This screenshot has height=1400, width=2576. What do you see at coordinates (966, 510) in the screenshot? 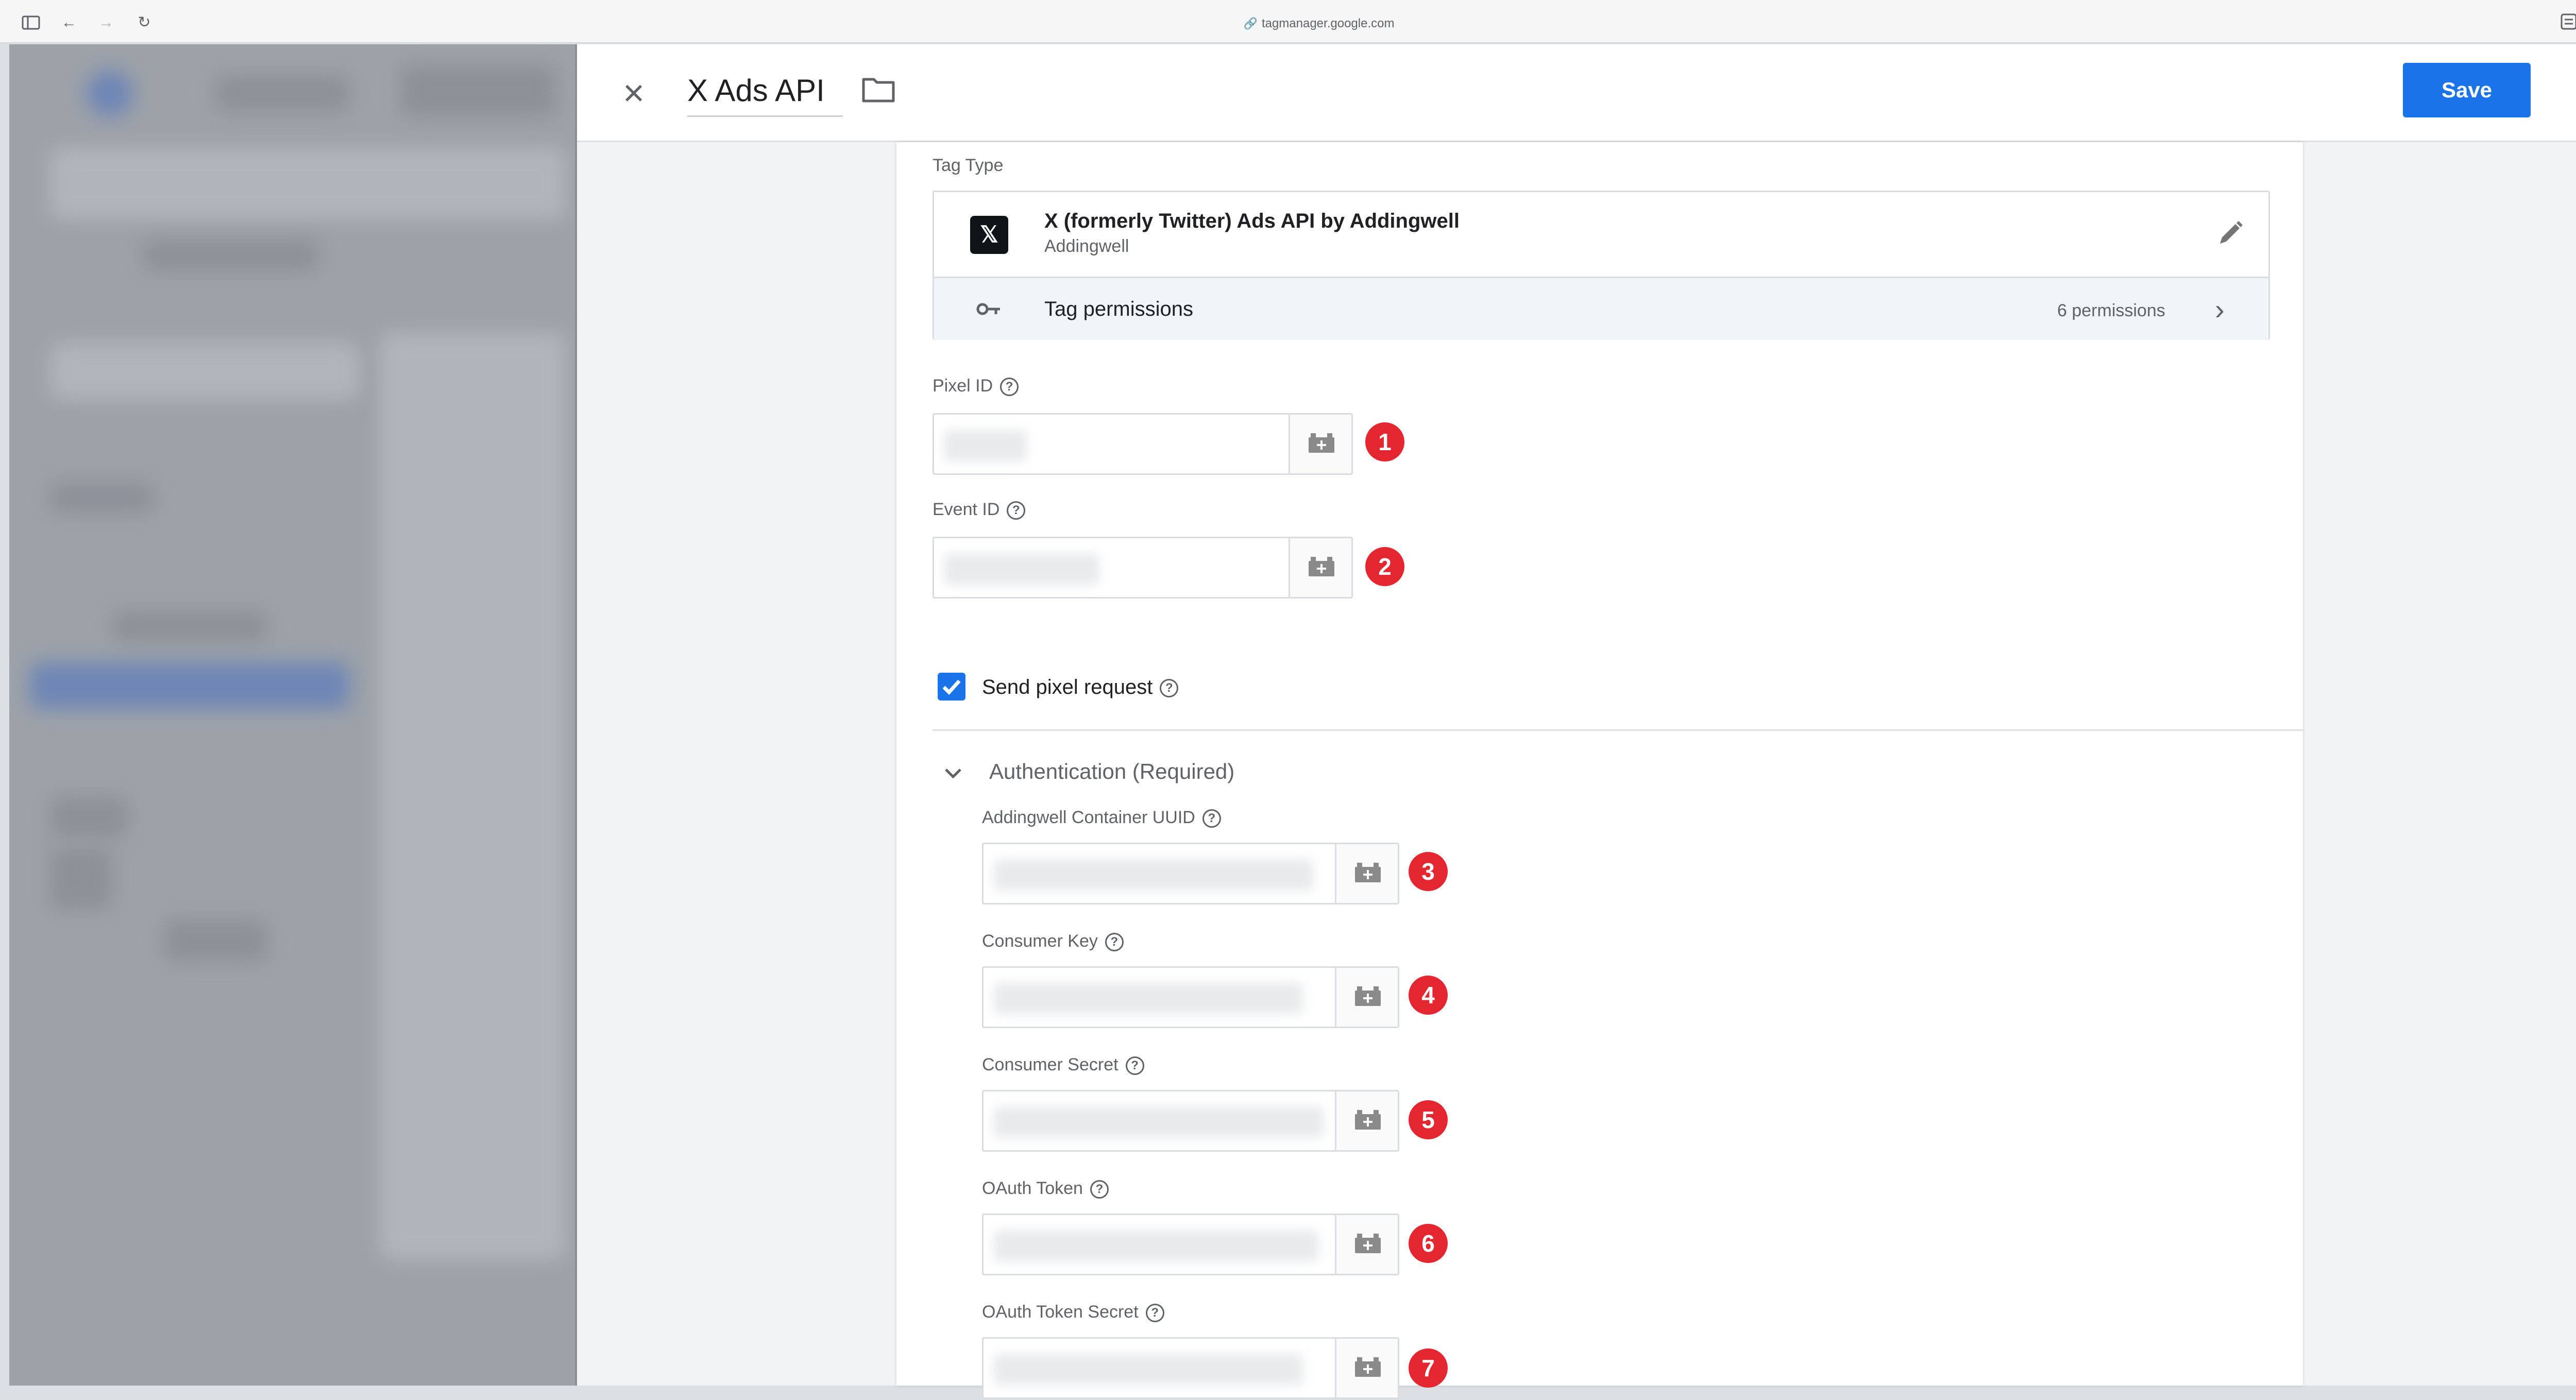
I see `event-id-label-text: Event ID` at bounding box center [966, 510].